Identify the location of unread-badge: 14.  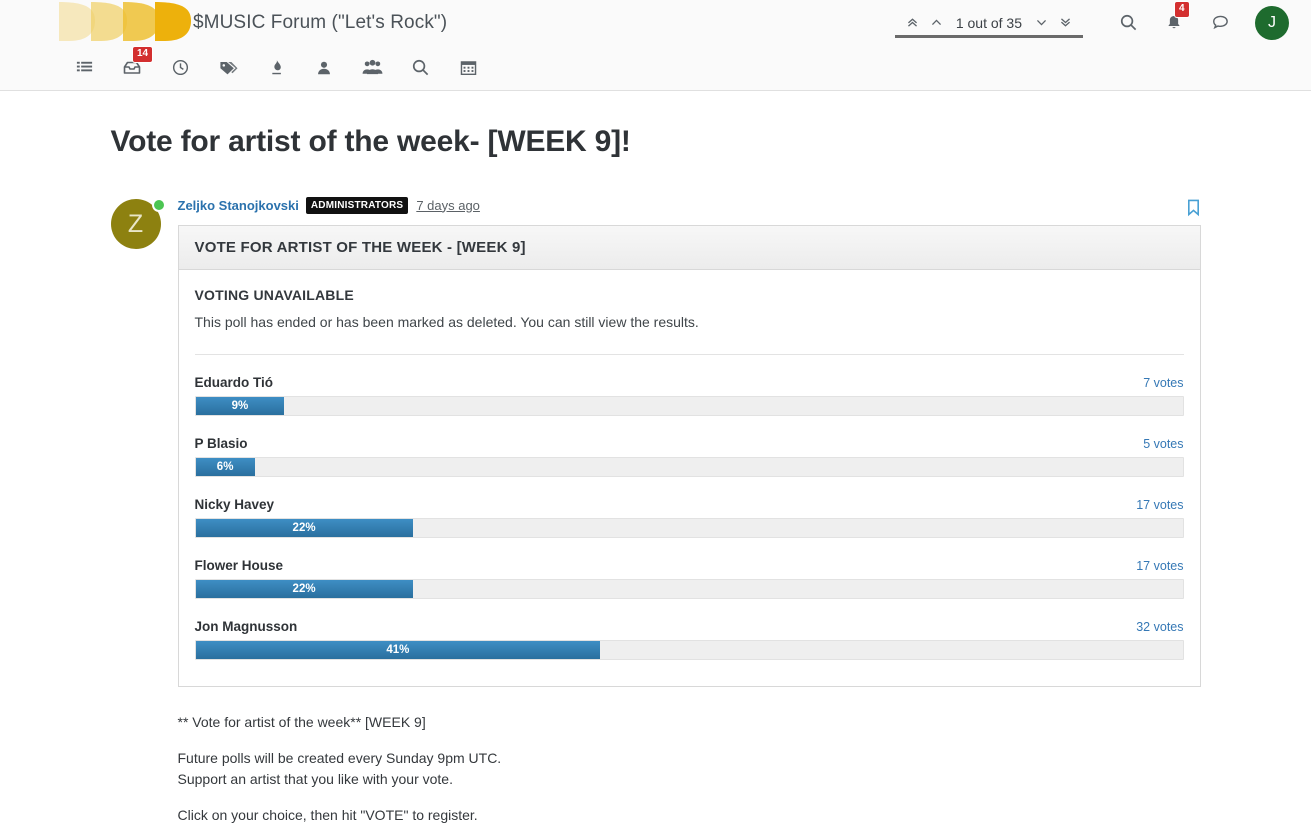
(143, 54).